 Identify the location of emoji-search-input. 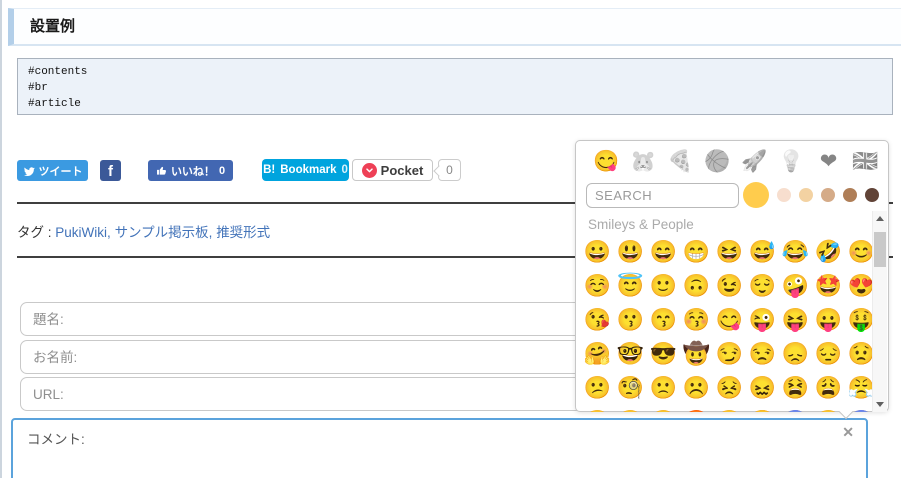
(662, 195).